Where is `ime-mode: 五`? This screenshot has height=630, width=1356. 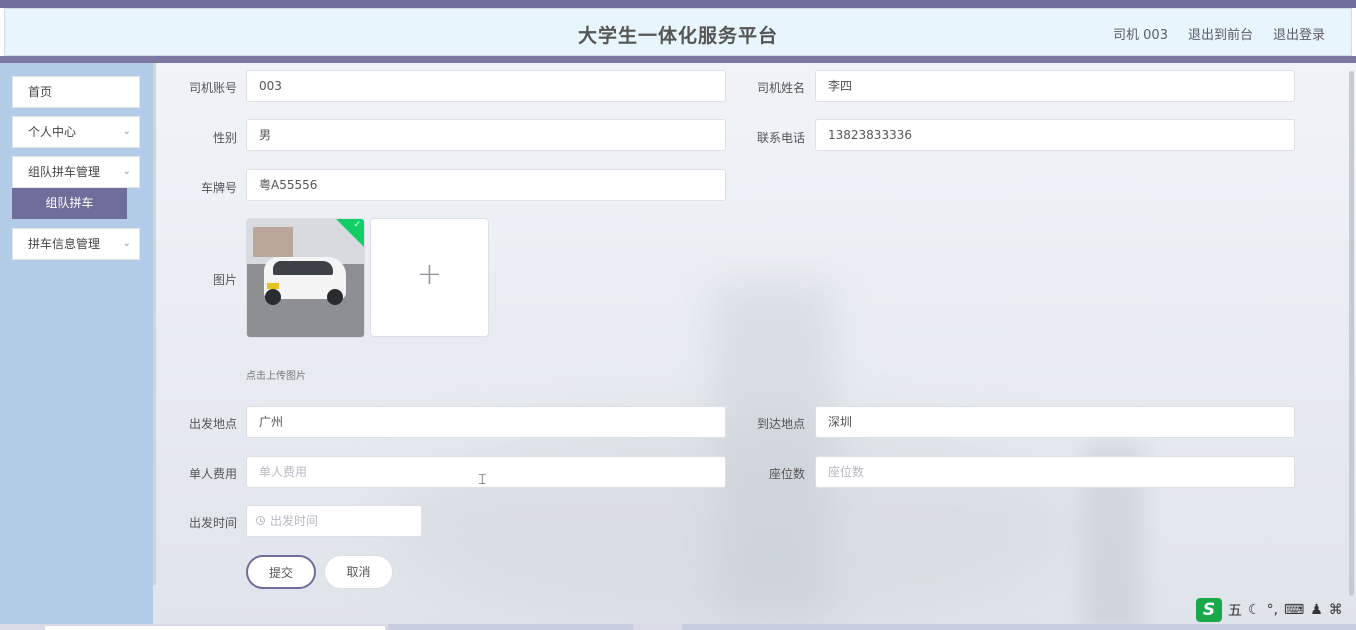 ime-mode: 五 is located at coordinates (1235, 610).